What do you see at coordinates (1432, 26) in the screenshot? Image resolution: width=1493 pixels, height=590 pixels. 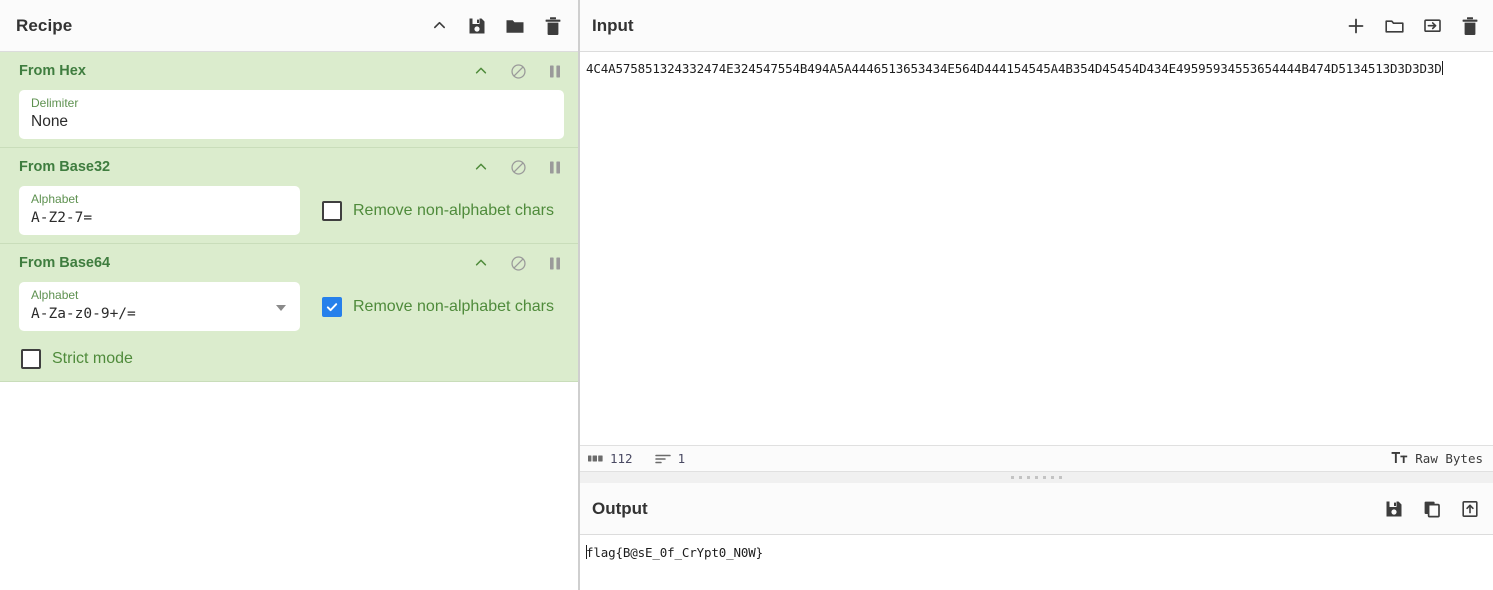 I see `open-file-as-input-icon` at bounding box center [1432, 26].